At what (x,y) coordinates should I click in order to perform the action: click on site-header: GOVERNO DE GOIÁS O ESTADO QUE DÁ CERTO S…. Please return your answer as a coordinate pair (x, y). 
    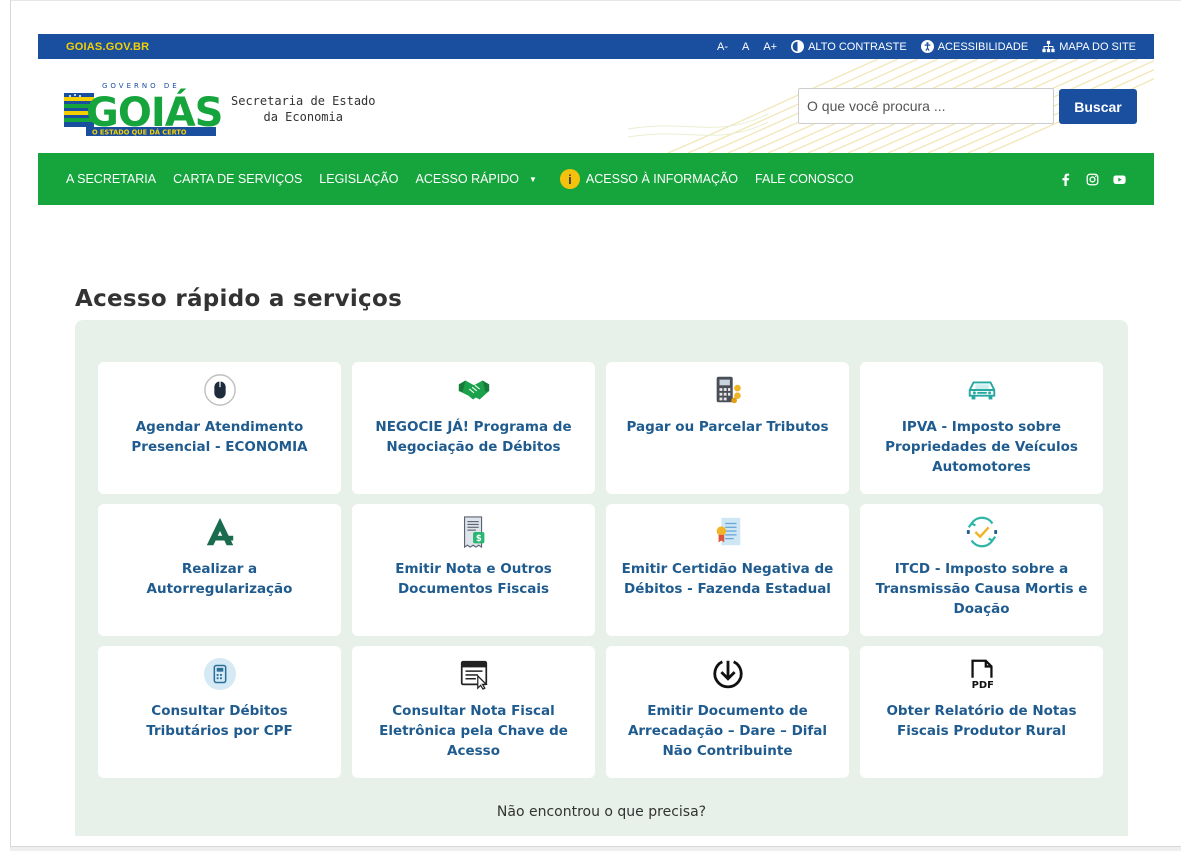
    Looking at the image, I should click on (596, 106).